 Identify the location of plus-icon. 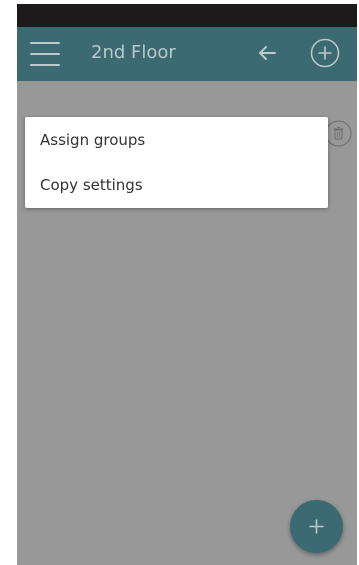
(316, 526).